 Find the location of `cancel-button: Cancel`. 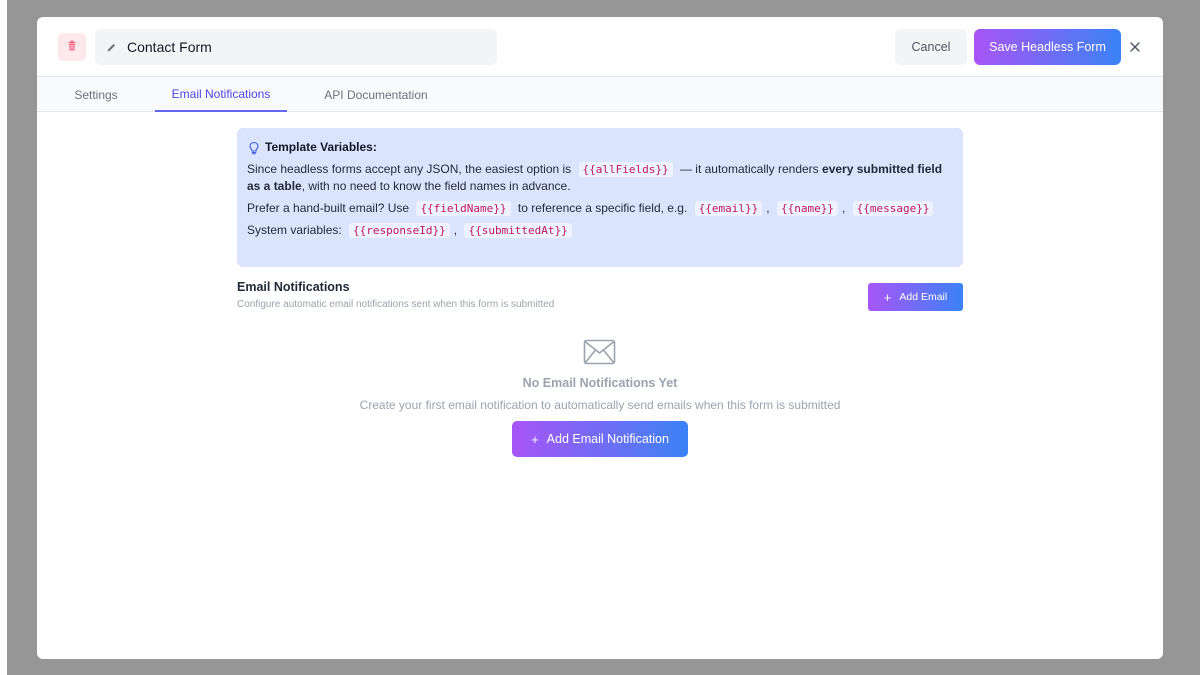

cancel-button: Cancel is located at coordinates (931, 47).